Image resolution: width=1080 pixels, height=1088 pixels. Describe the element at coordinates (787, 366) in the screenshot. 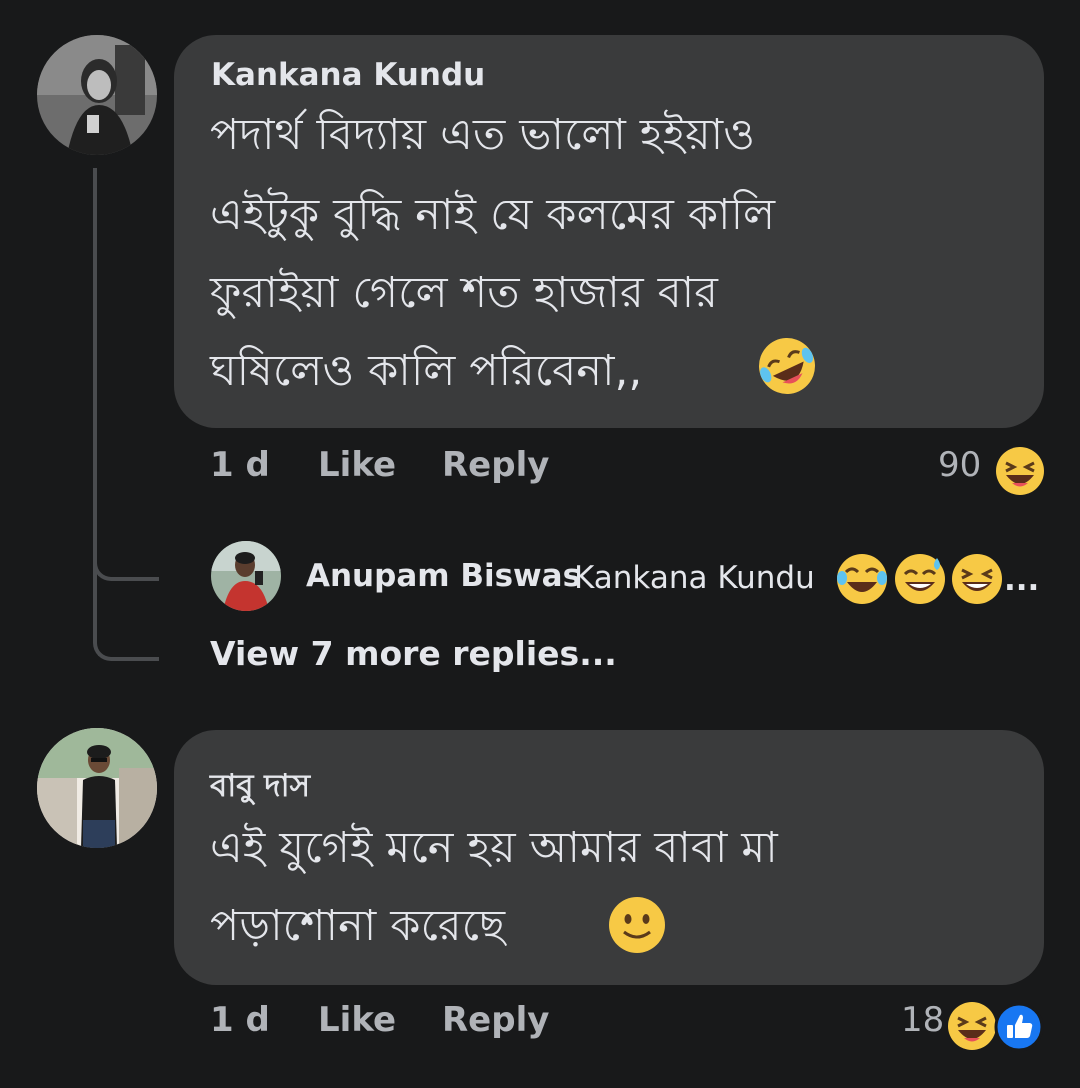

I see `rofl-emoji` at that location.